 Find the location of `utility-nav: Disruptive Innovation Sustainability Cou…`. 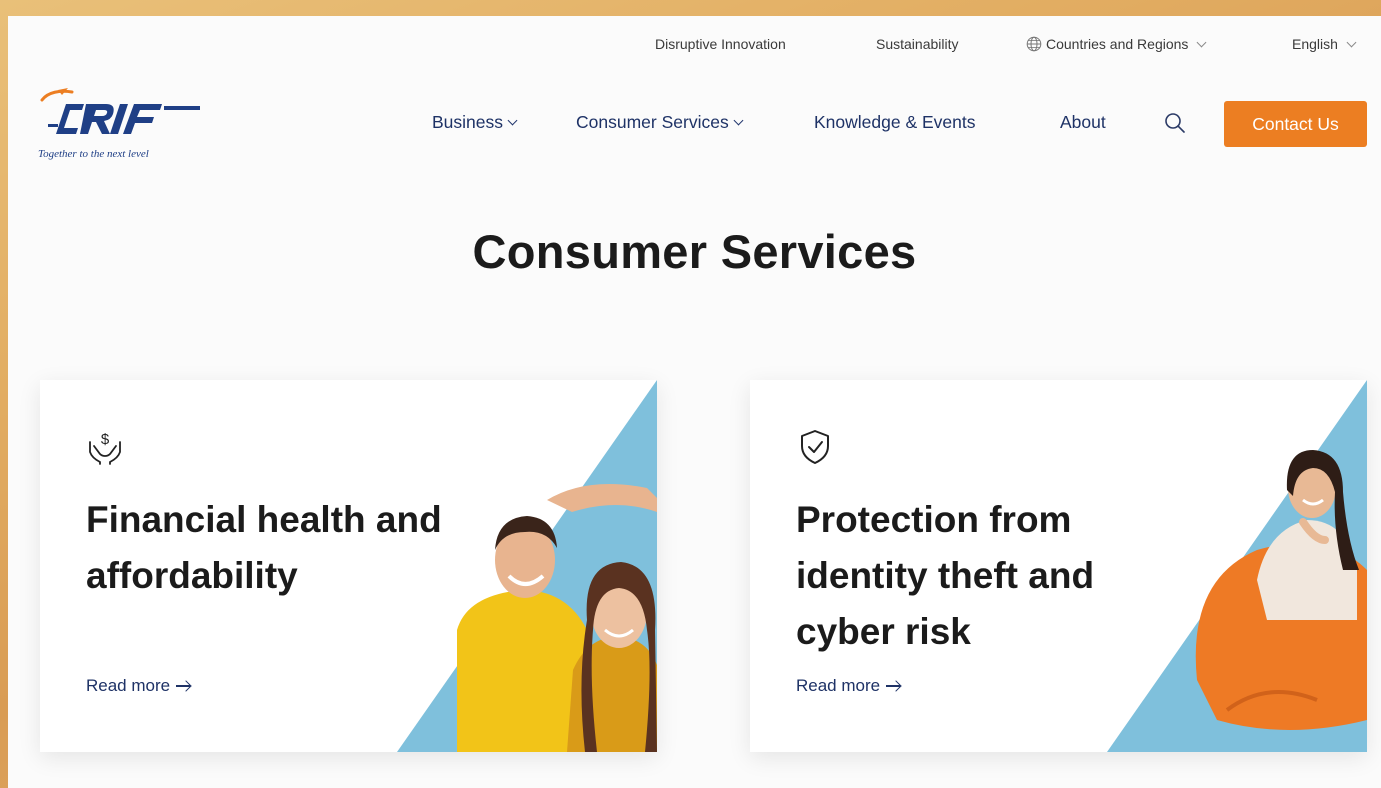

utility-nav: Disruptive Innovation Sustainability Cou… is located at coordinates (694, 46).